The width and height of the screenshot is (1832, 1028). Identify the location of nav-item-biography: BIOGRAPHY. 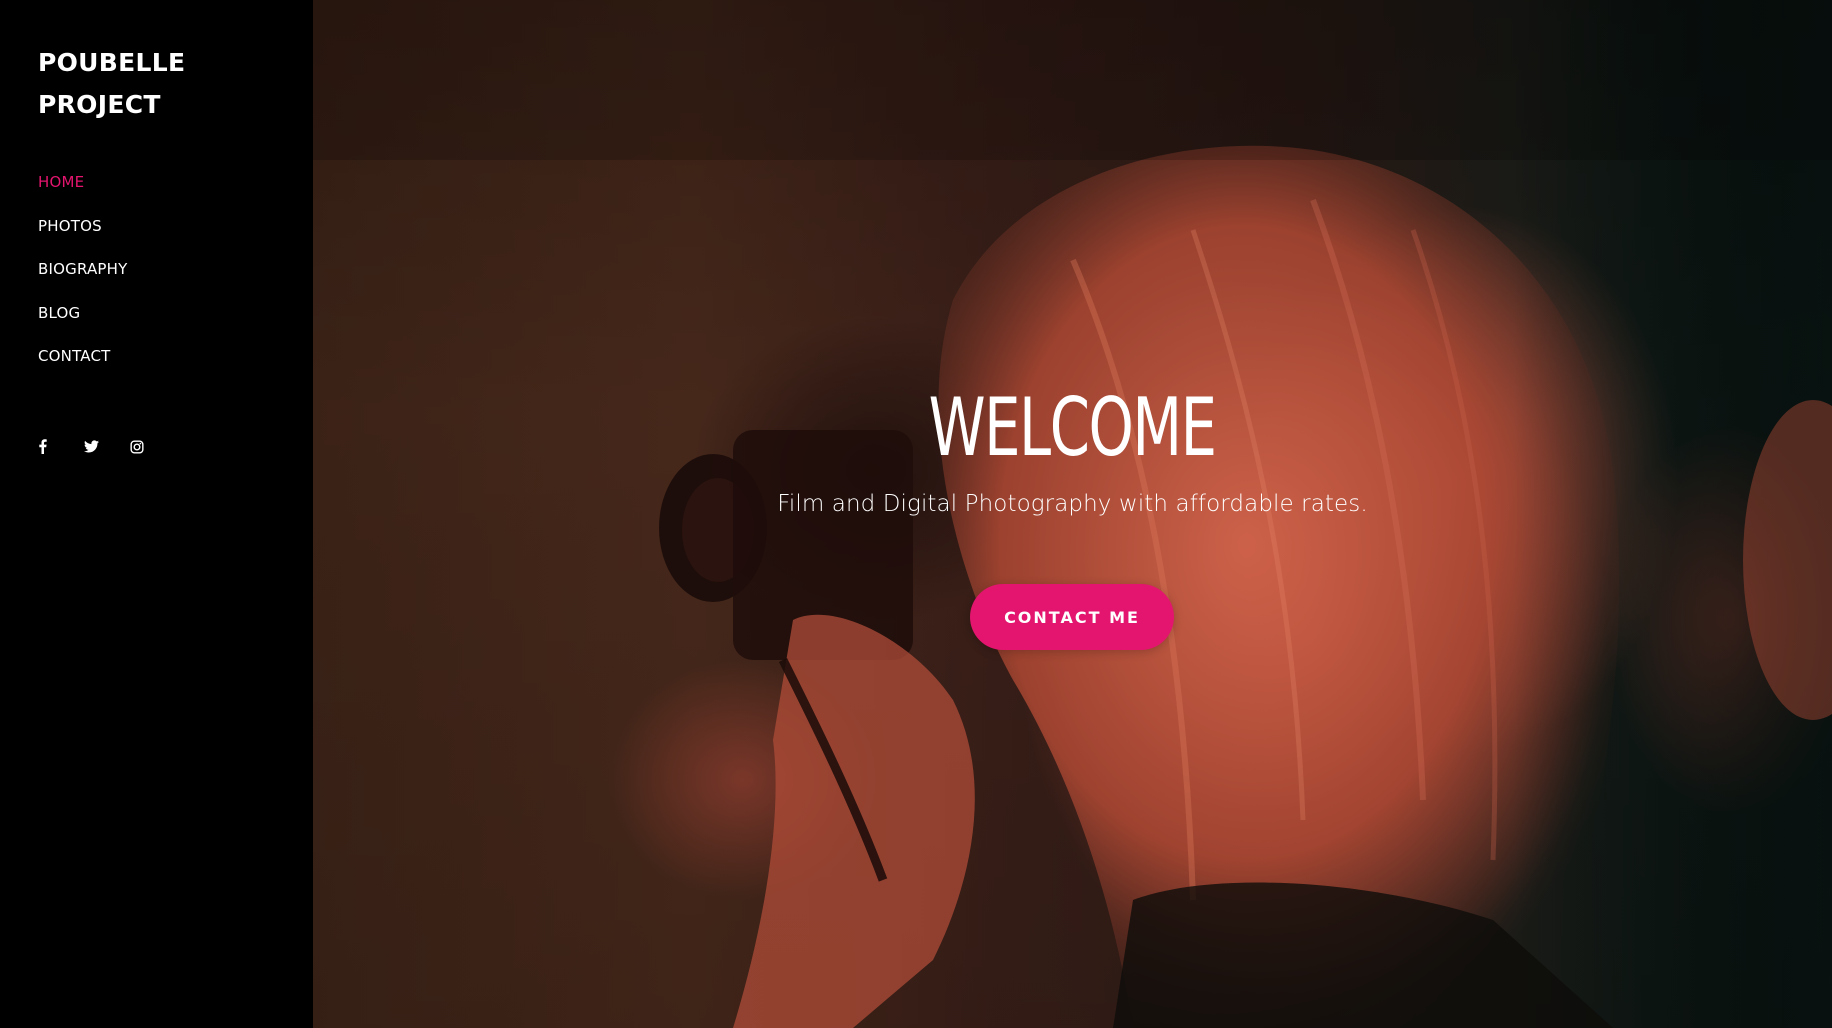
(175, 281).